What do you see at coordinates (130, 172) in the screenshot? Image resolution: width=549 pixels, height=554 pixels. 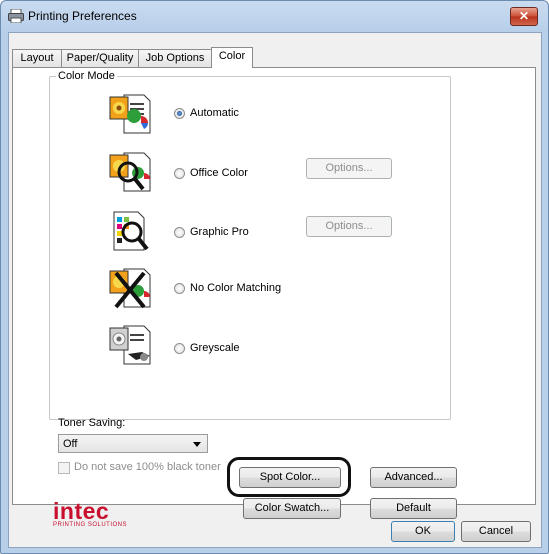 I see `office-color-icon` at bounding box center [130, 172].